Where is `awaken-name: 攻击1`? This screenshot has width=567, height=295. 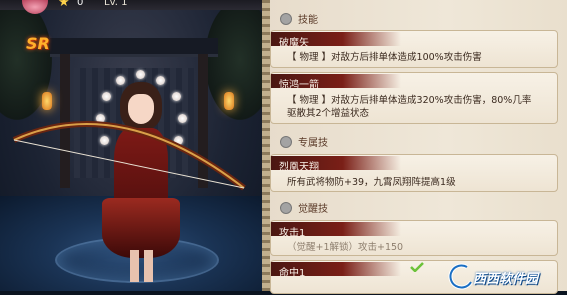 awaken-name: 攻击1 is located at coordinates (292, 233).